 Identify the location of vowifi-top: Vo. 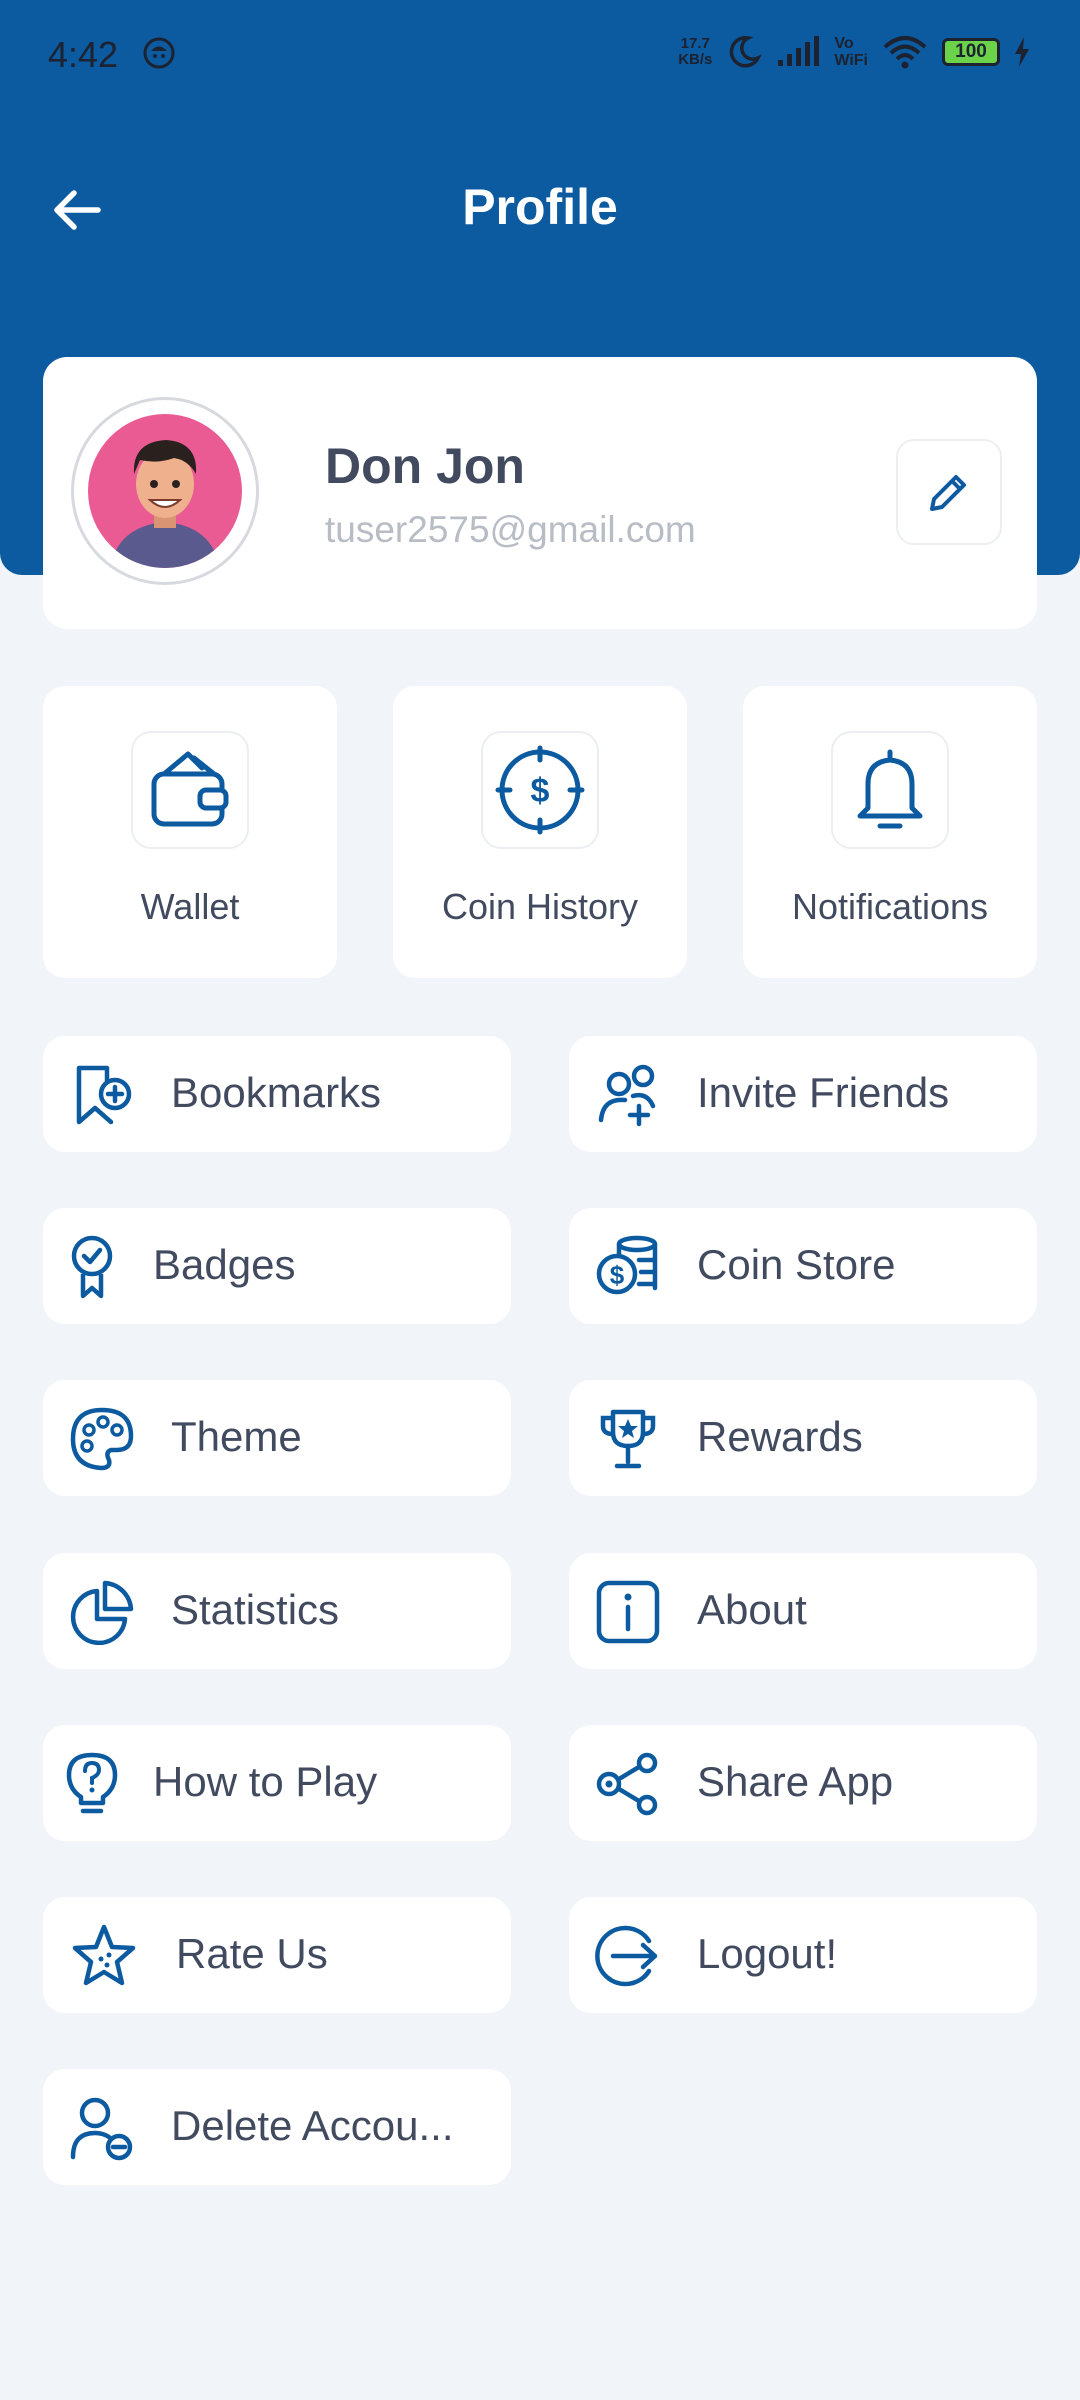
(844, 43).